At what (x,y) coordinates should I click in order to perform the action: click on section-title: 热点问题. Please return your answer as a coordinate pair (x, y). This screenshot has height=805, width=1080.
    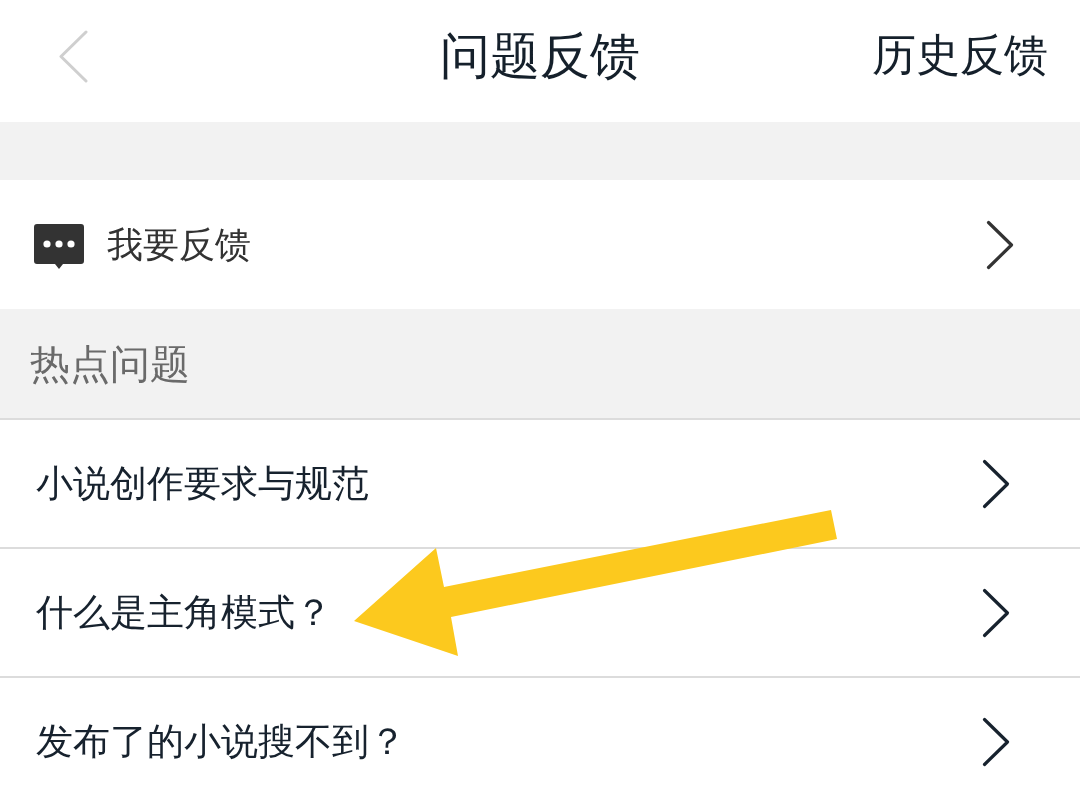
    Looking at the image, I should click on (110, 364).